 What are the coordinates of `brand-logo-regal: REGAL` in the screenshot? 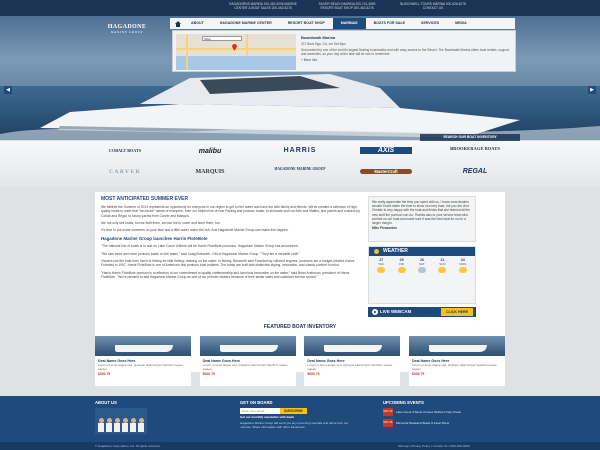 It's located at (475, 171).